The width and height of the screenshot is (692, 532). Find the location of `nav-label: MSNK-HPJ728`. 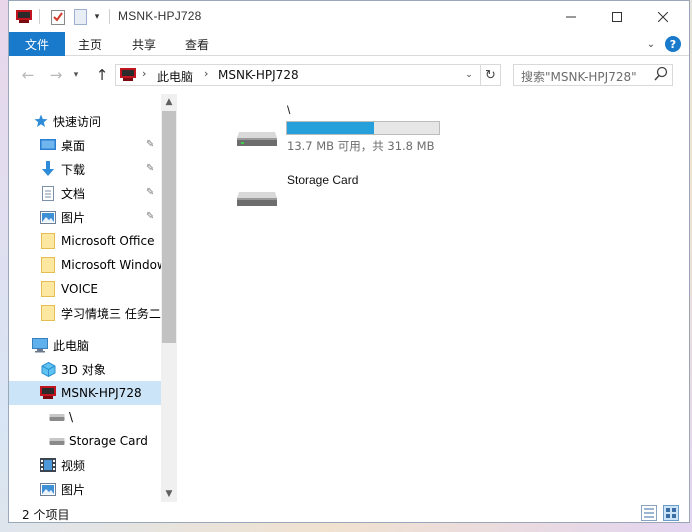

nav-label: MSNK-HPJ728 is located at coordinates (101, 393).